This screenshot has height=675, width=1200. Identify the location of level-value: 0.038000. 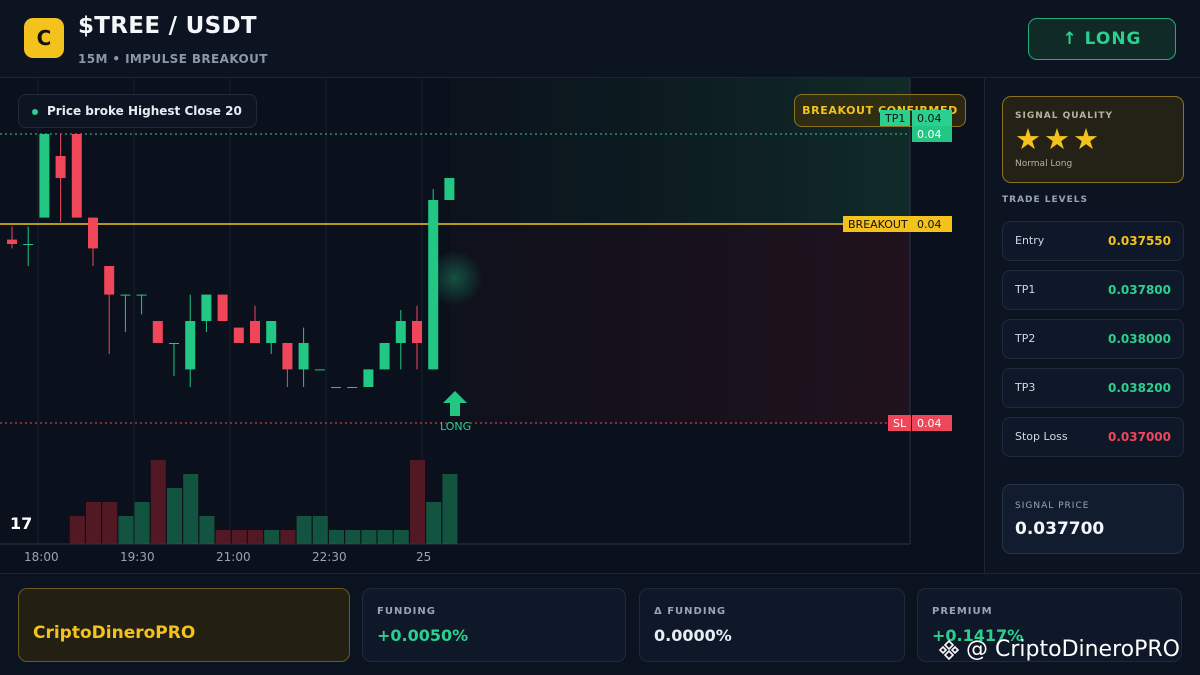
(1139, 339).